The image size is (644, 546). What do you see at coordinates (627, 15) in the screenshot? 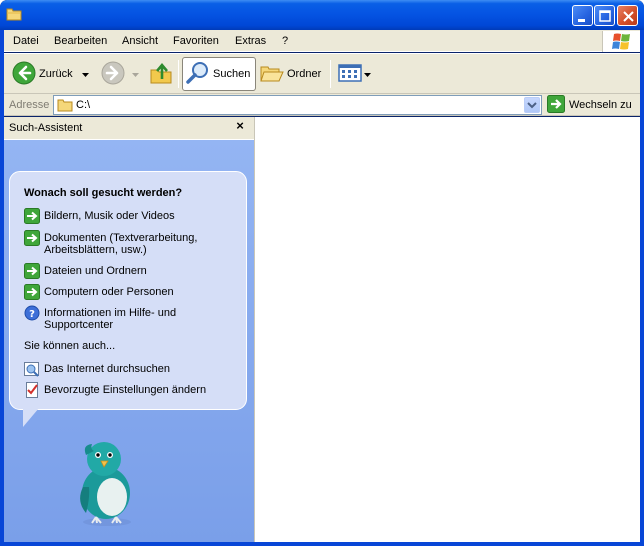
I see `close-button` at bounding box center [627, 15].